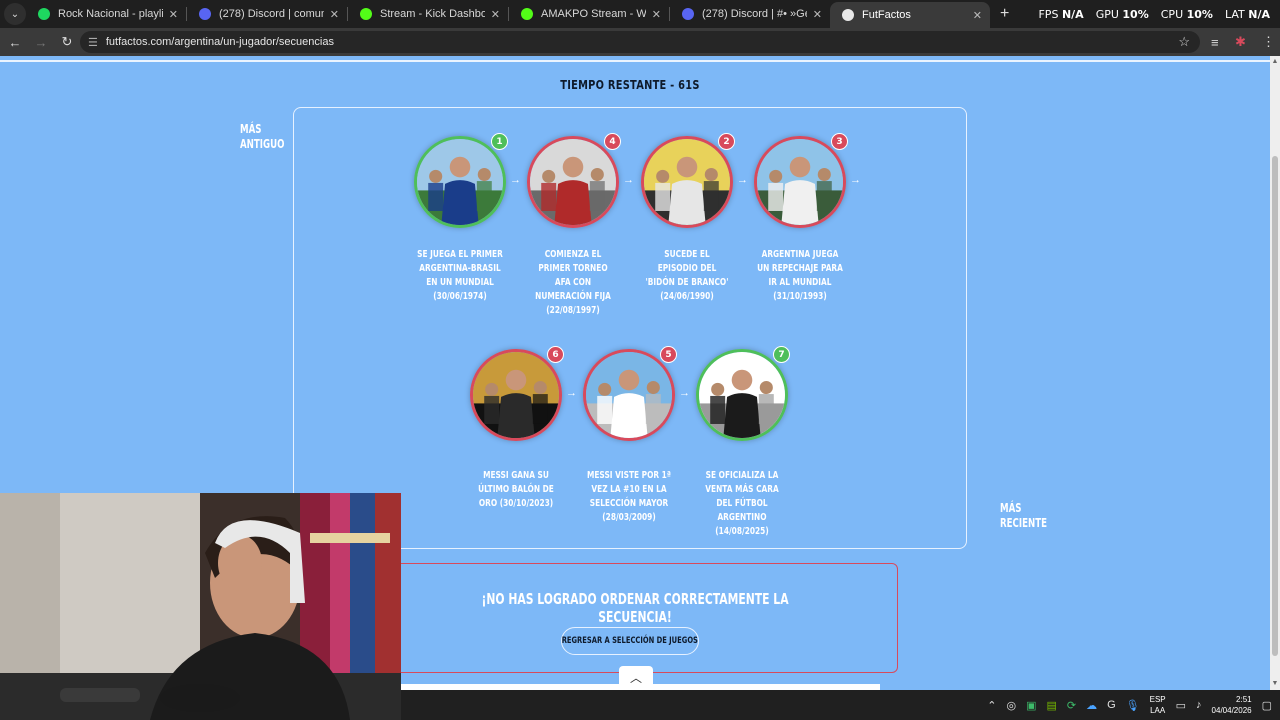 Image resolution: width=1280 pixels, height=720 pixels. What do you see at coordinates (1091, 705) in the screenshot?
I see `tray-cloud-icon: ☁` at bounding box center [1091, 705].